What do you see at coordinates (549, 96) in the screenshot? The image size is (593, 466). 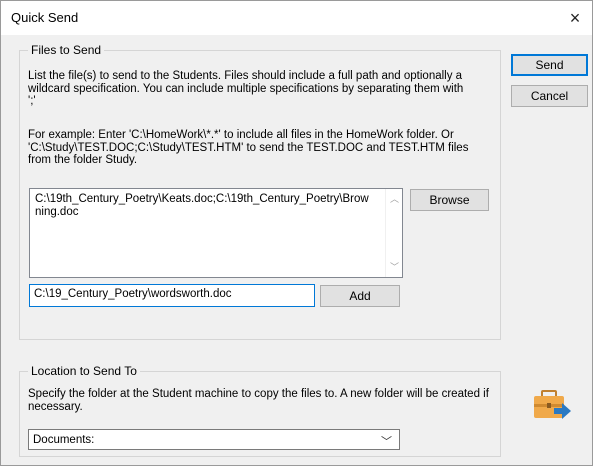 I see `cancel-button: Cancel` at bounding box center [549, 96].